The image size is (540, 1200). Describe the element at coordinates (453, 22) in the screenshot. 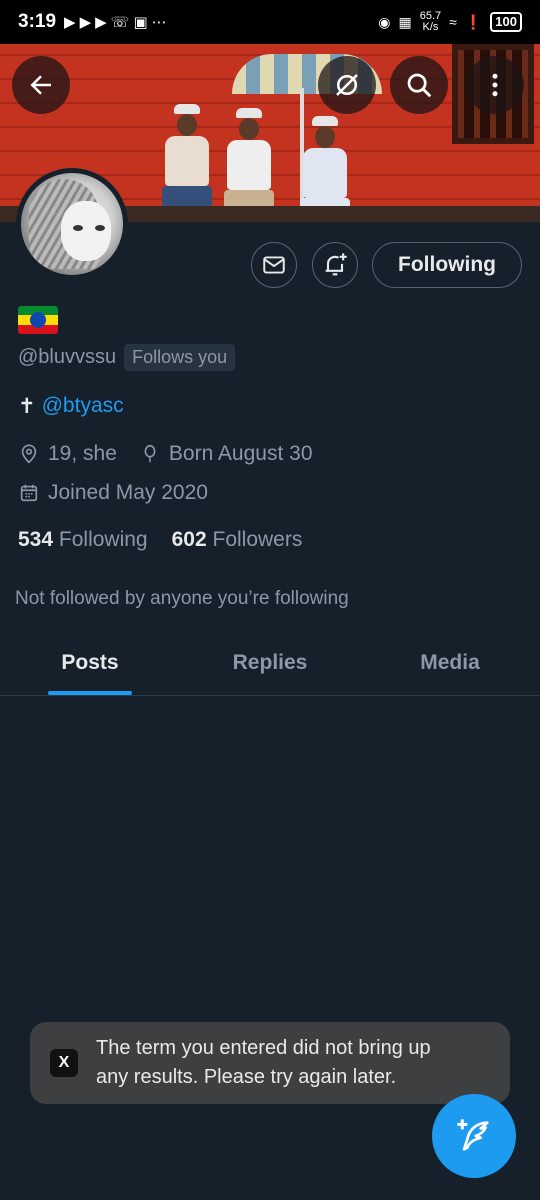

I see `wifi-icon: ≈` at that location.